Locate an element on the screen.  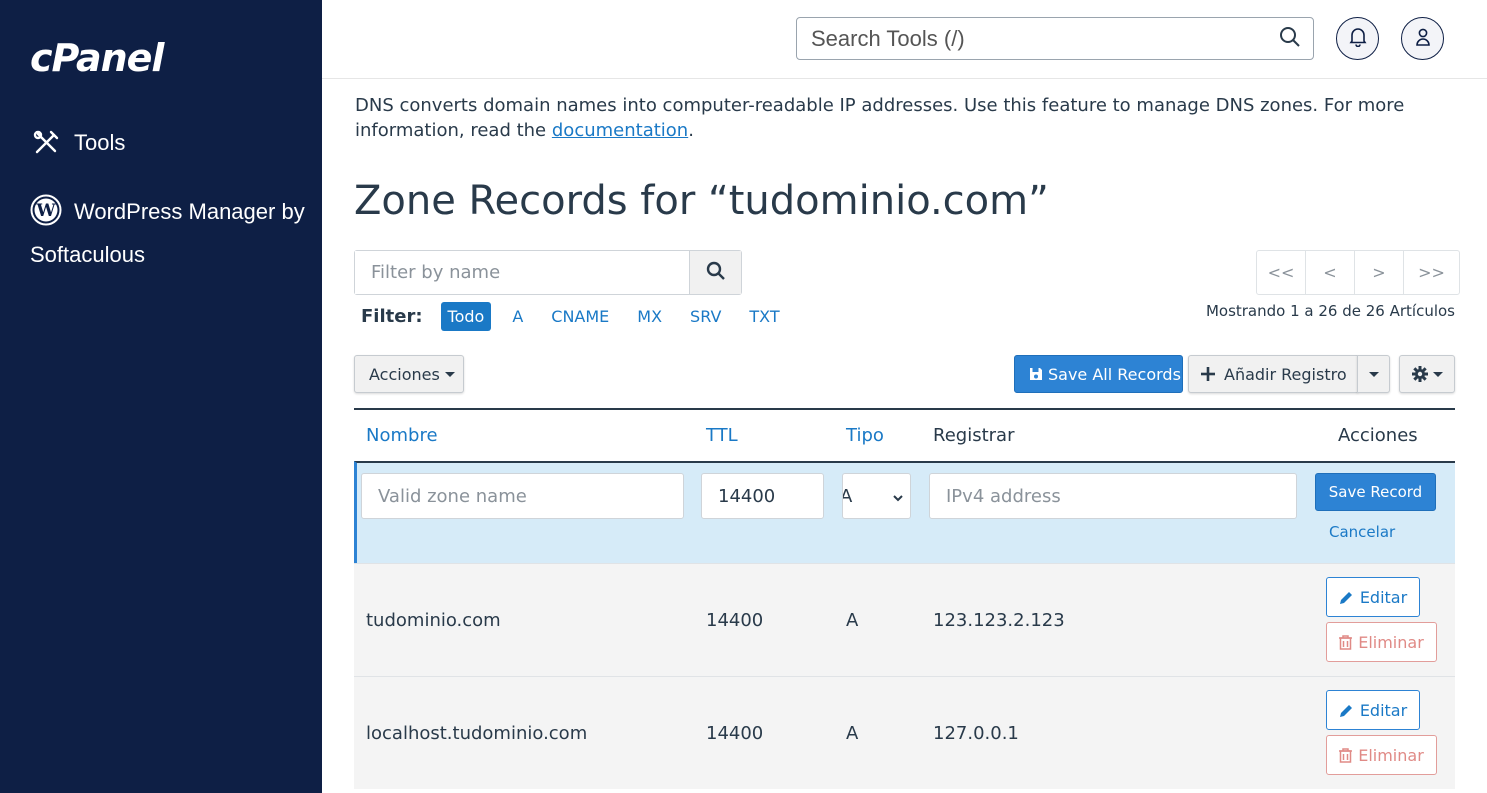
sidebar-item-tools: Tools is located at coordinates (77, 143).